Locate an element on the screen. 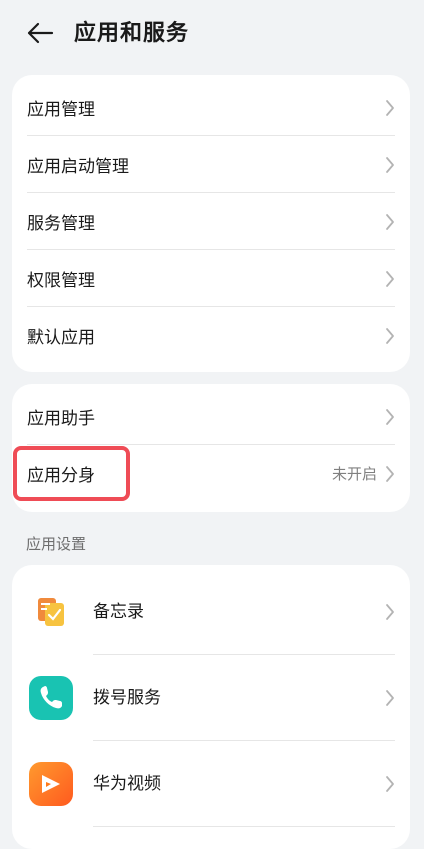 The height and width of the screenshot is (849, 424). item-label: 服务管理 is located at coordinates (61, 224).